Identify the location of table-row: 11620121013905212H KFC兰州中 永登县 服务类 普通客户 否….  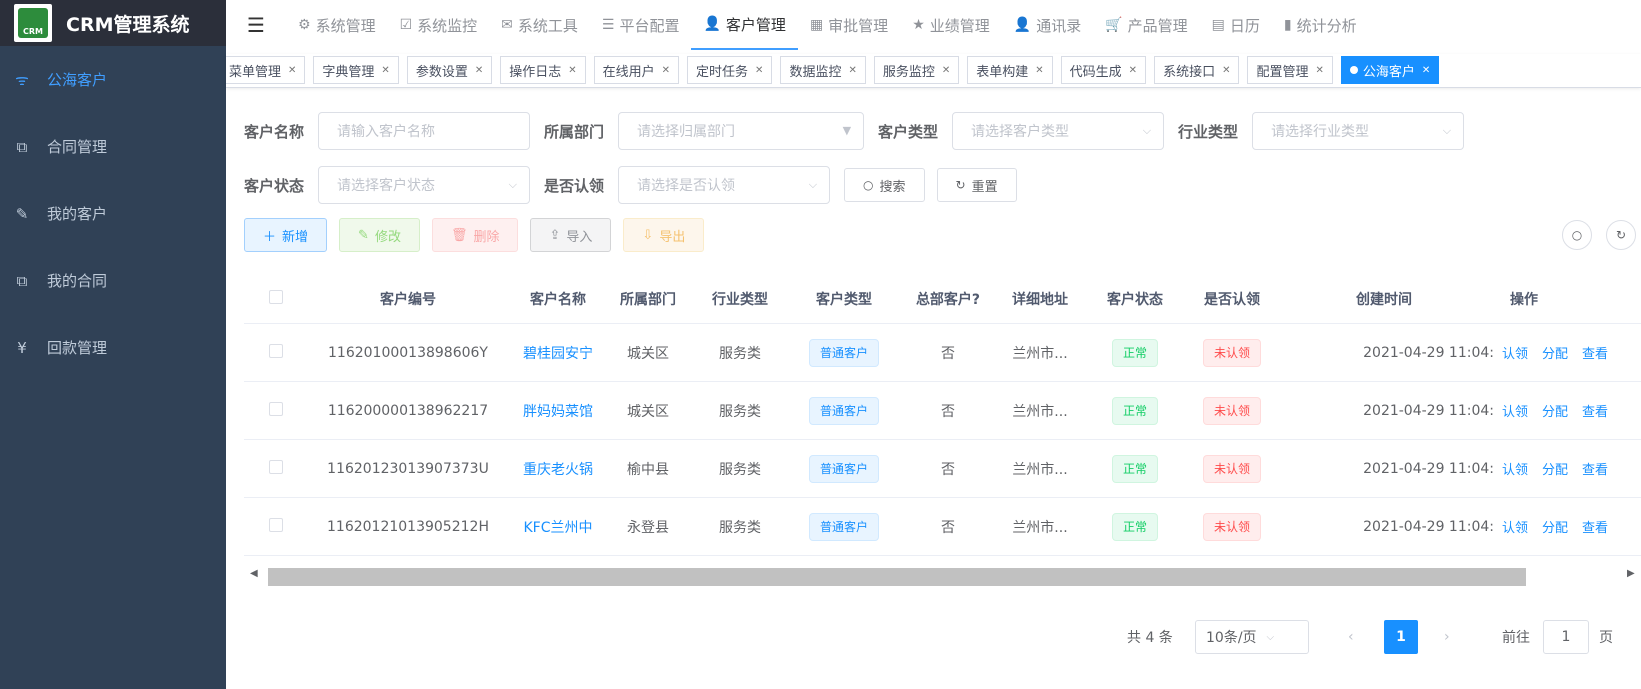
(942, 527).